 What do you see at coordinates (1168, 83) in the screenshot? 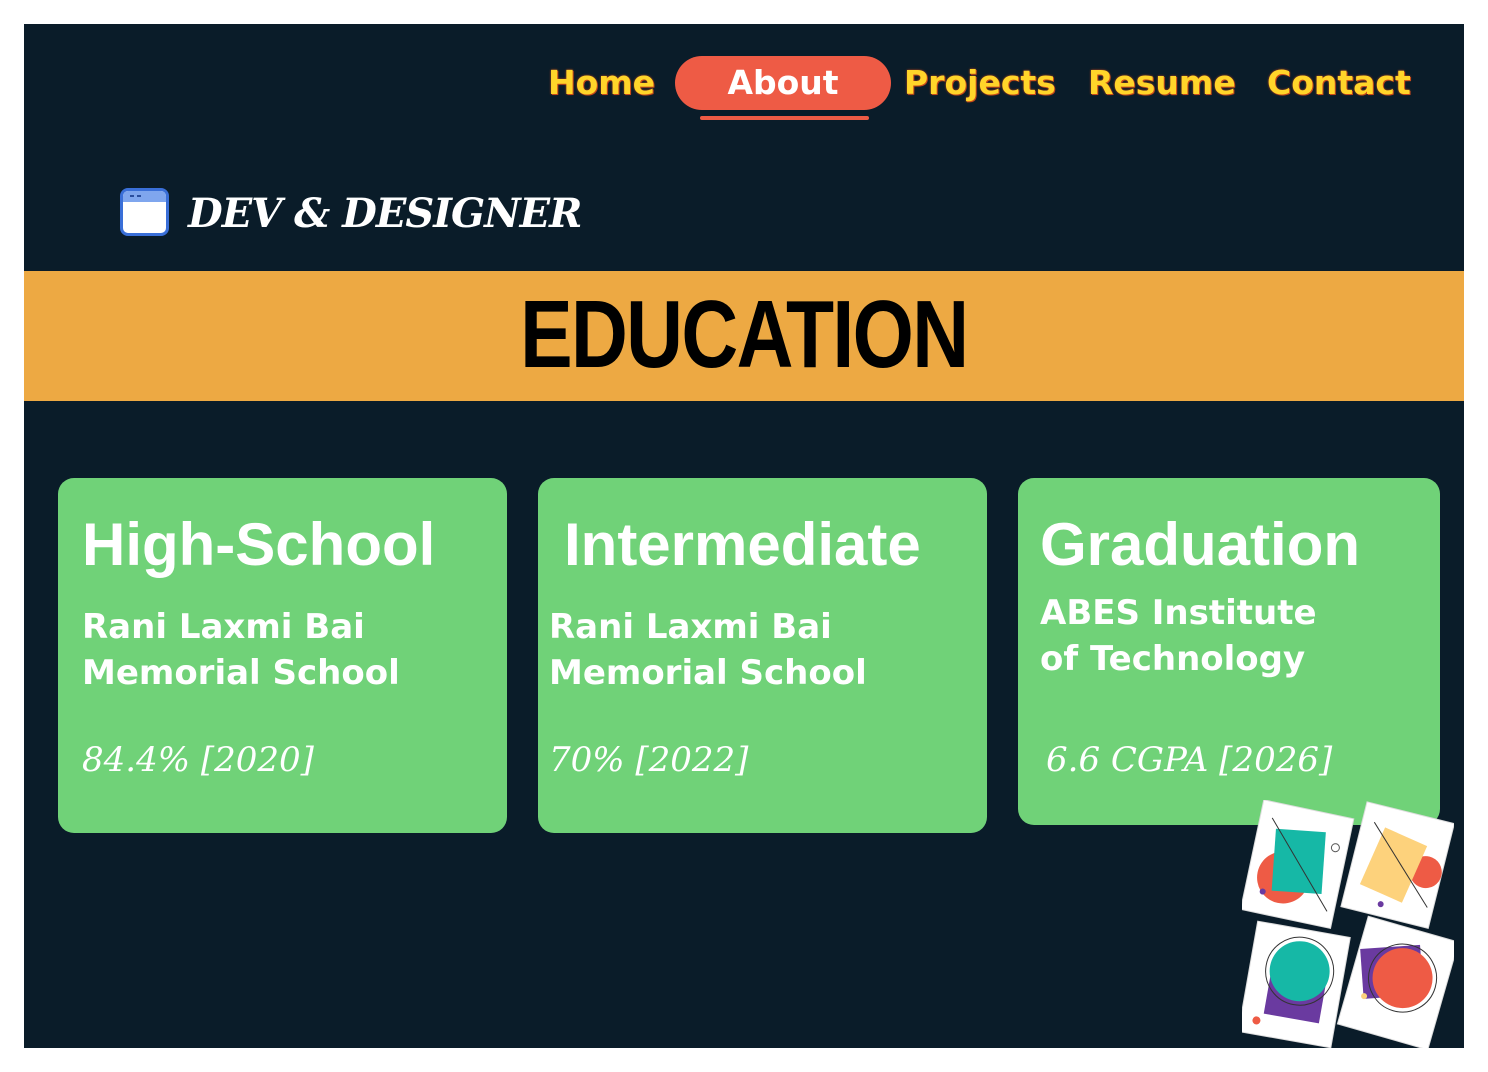
I see `nav-resume: Resume` at bounding box center [1168, 83].